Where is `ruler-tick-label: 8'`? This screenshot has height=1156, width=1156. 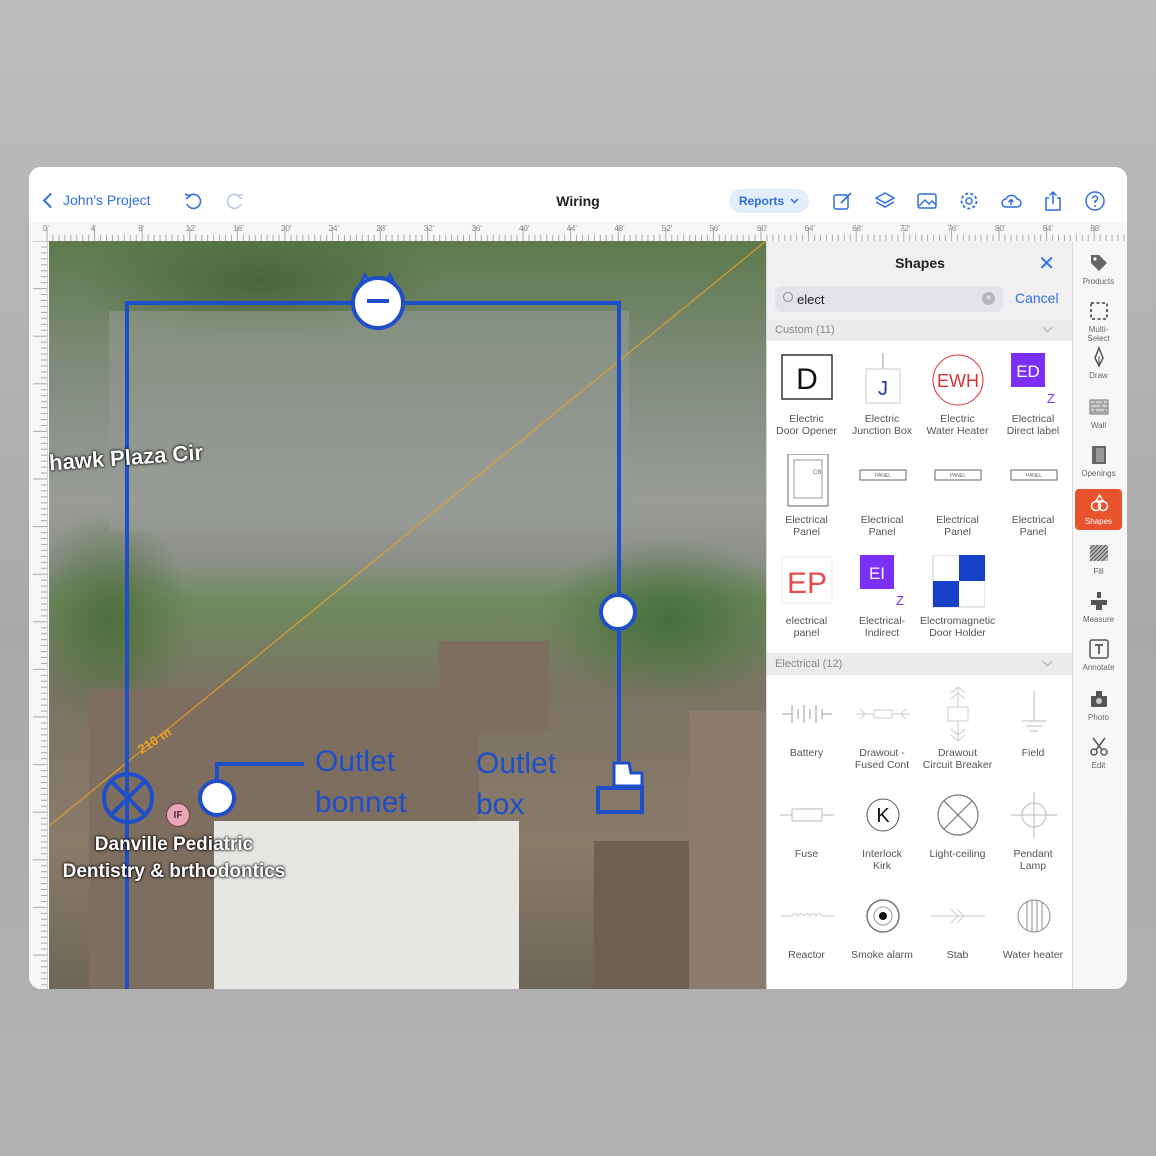 ruler-tick-label: 8' is located at coordinates (141, 228).